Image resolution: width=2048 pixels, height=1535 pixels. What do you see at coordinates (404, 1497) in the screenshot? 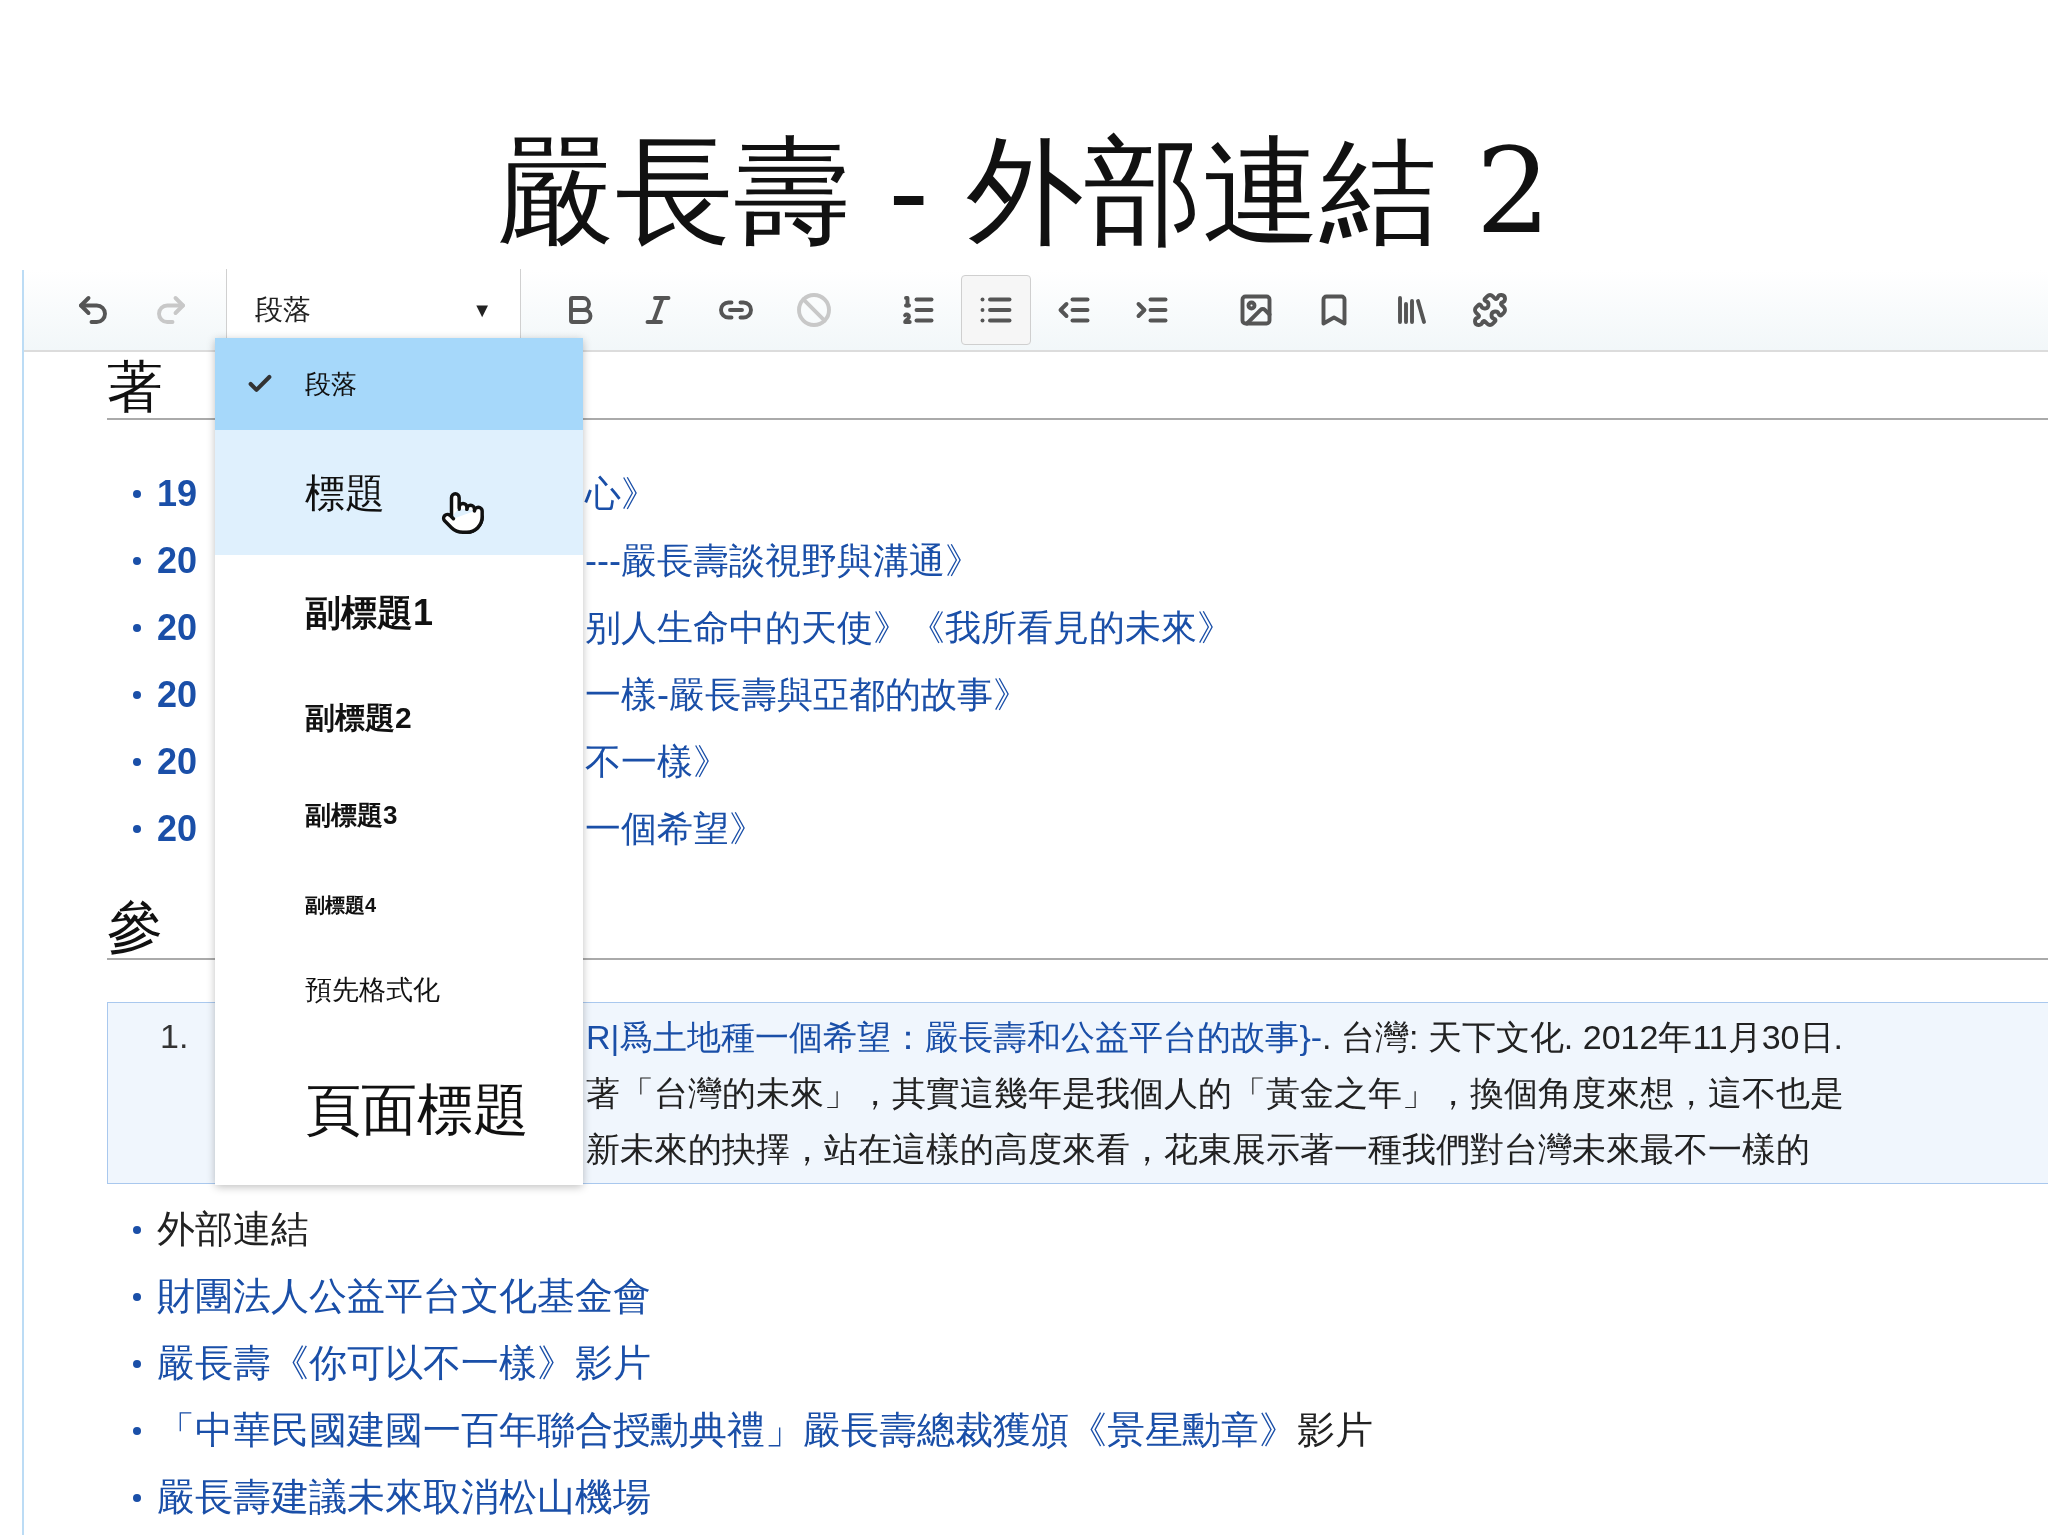
I see `link: 嚴長壽建議未來取消松山機場` at bounding box center [404, 1497].